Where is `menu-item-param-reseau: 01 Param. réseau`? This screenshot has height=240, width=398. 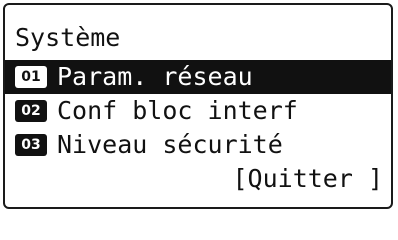 menu-item-param-reseau: 01 Param. réseau is located at coordinates (198, 77).